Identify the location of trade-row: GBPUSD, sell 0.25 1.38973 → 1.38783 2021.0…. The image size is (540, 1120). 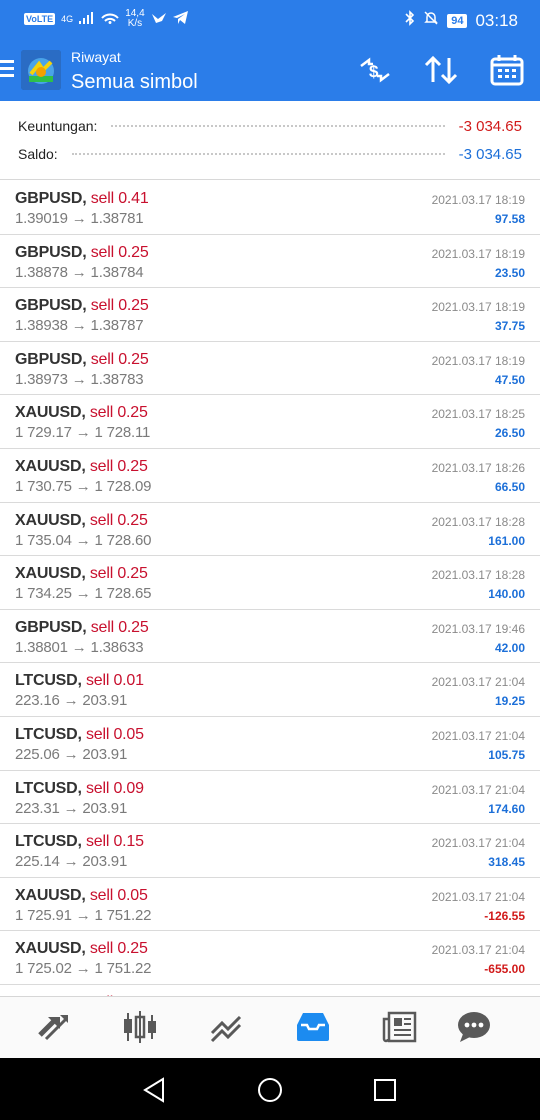
(270, 369).